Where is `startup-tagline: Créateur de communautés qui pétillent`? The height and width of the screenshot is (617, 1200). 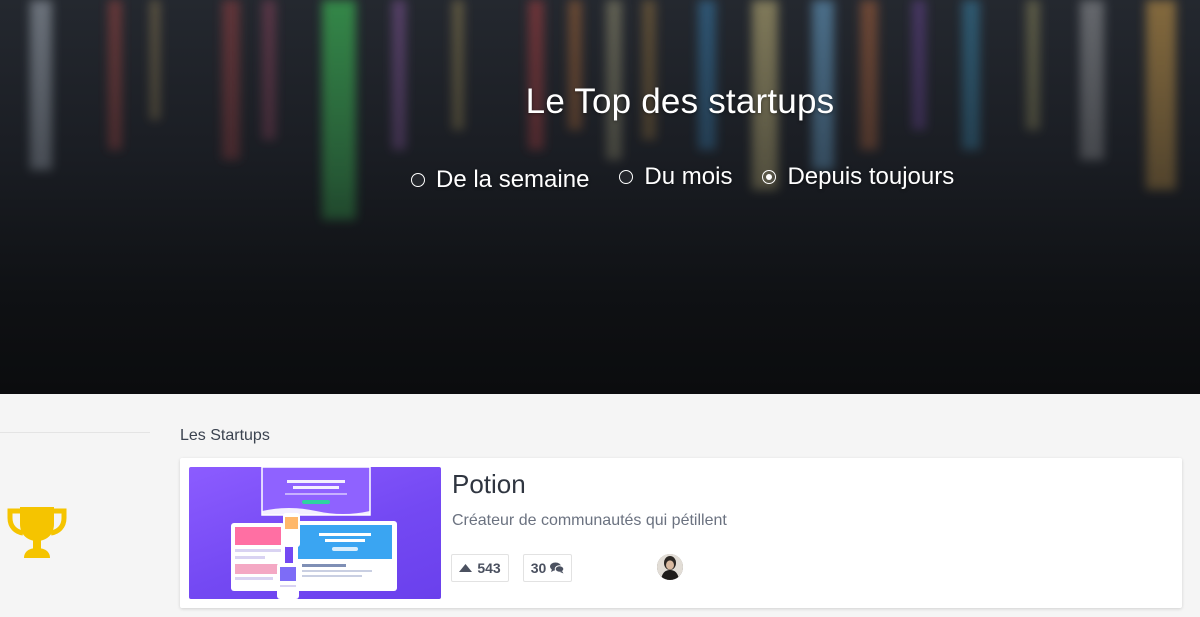 startup-tagline: Créateur de communautés qui pétillent is located at coordinates (589, 520).